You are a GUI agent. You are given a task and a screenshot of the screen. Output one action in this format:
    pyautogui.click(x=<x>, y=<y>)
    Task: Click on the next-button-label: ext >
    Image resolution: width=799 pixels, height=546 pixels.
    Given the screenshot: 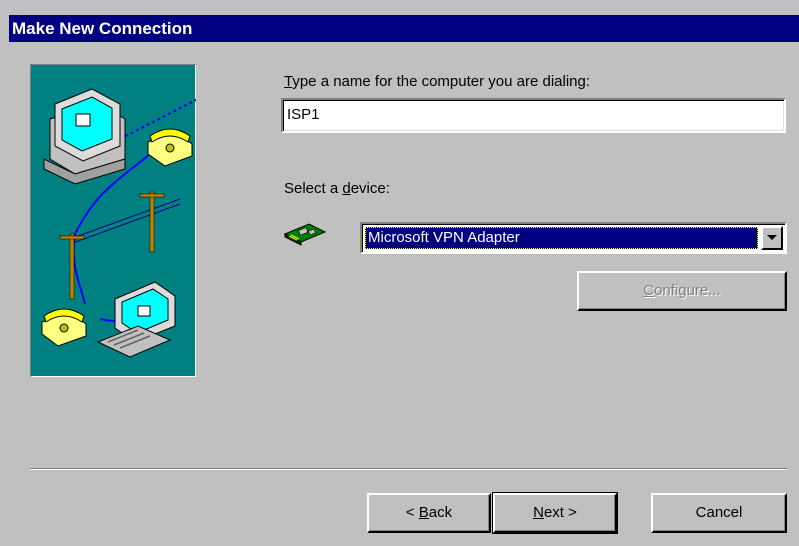 What is the action you would take?
    pyautogui.click(x=560, y=512)
    